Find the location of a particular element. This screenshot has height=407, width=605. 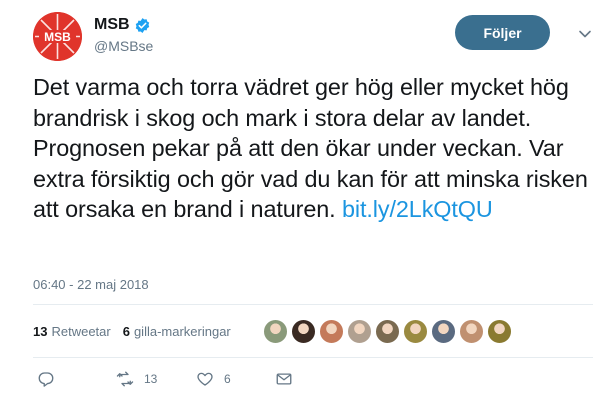

likes-stat: 6 gilla-markeringar is located at coordinates (177, 331).